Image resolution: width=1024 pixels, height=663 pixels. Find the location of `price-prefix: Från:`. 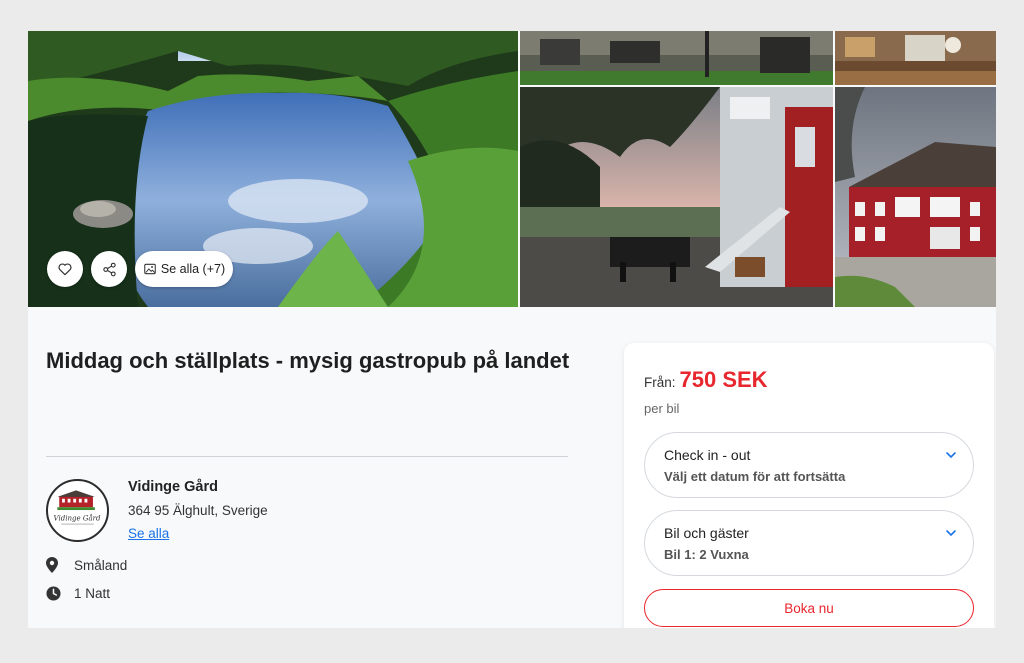

price-prefix: Från: is located at coordinates (660, 382).